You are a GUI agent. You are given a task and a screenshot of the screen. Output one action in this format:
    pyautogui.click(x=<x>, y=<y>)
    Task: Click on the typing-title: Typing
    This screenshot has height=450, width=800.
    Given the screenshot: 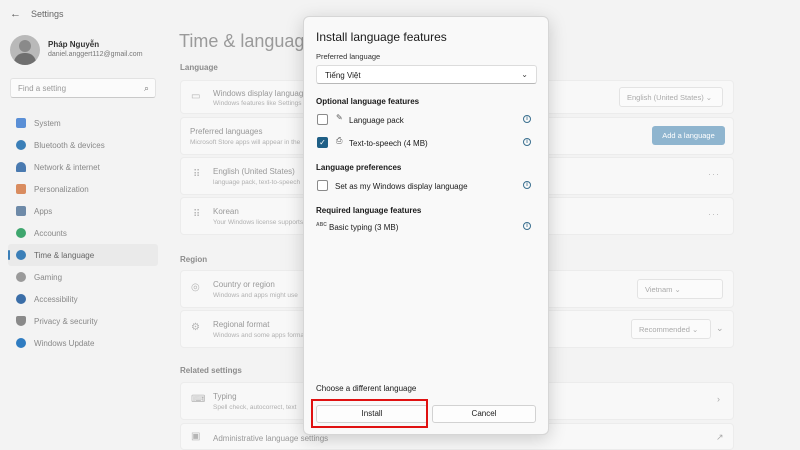 What is the action you would take?
    pyautogui.click(x=225, y=396)
    